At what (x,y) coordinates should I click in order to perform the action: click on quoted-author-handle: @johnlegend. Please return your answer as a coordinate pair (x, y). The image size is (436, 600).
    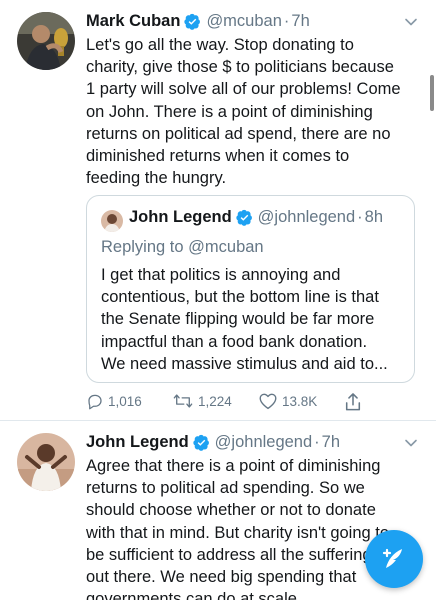
    Looking at the image, I should click on (307, 217).